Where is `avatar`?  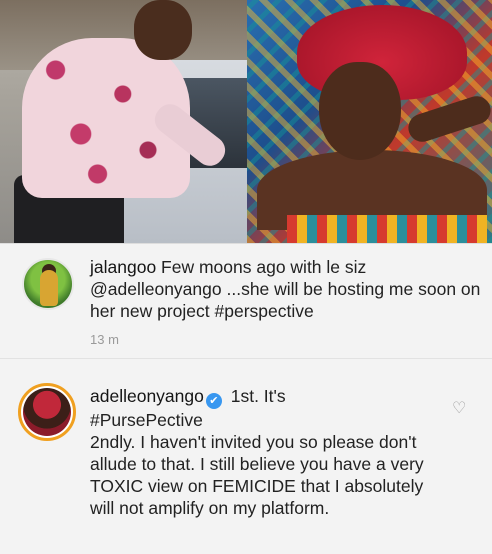
avatar is located at coordinates (48, 284).